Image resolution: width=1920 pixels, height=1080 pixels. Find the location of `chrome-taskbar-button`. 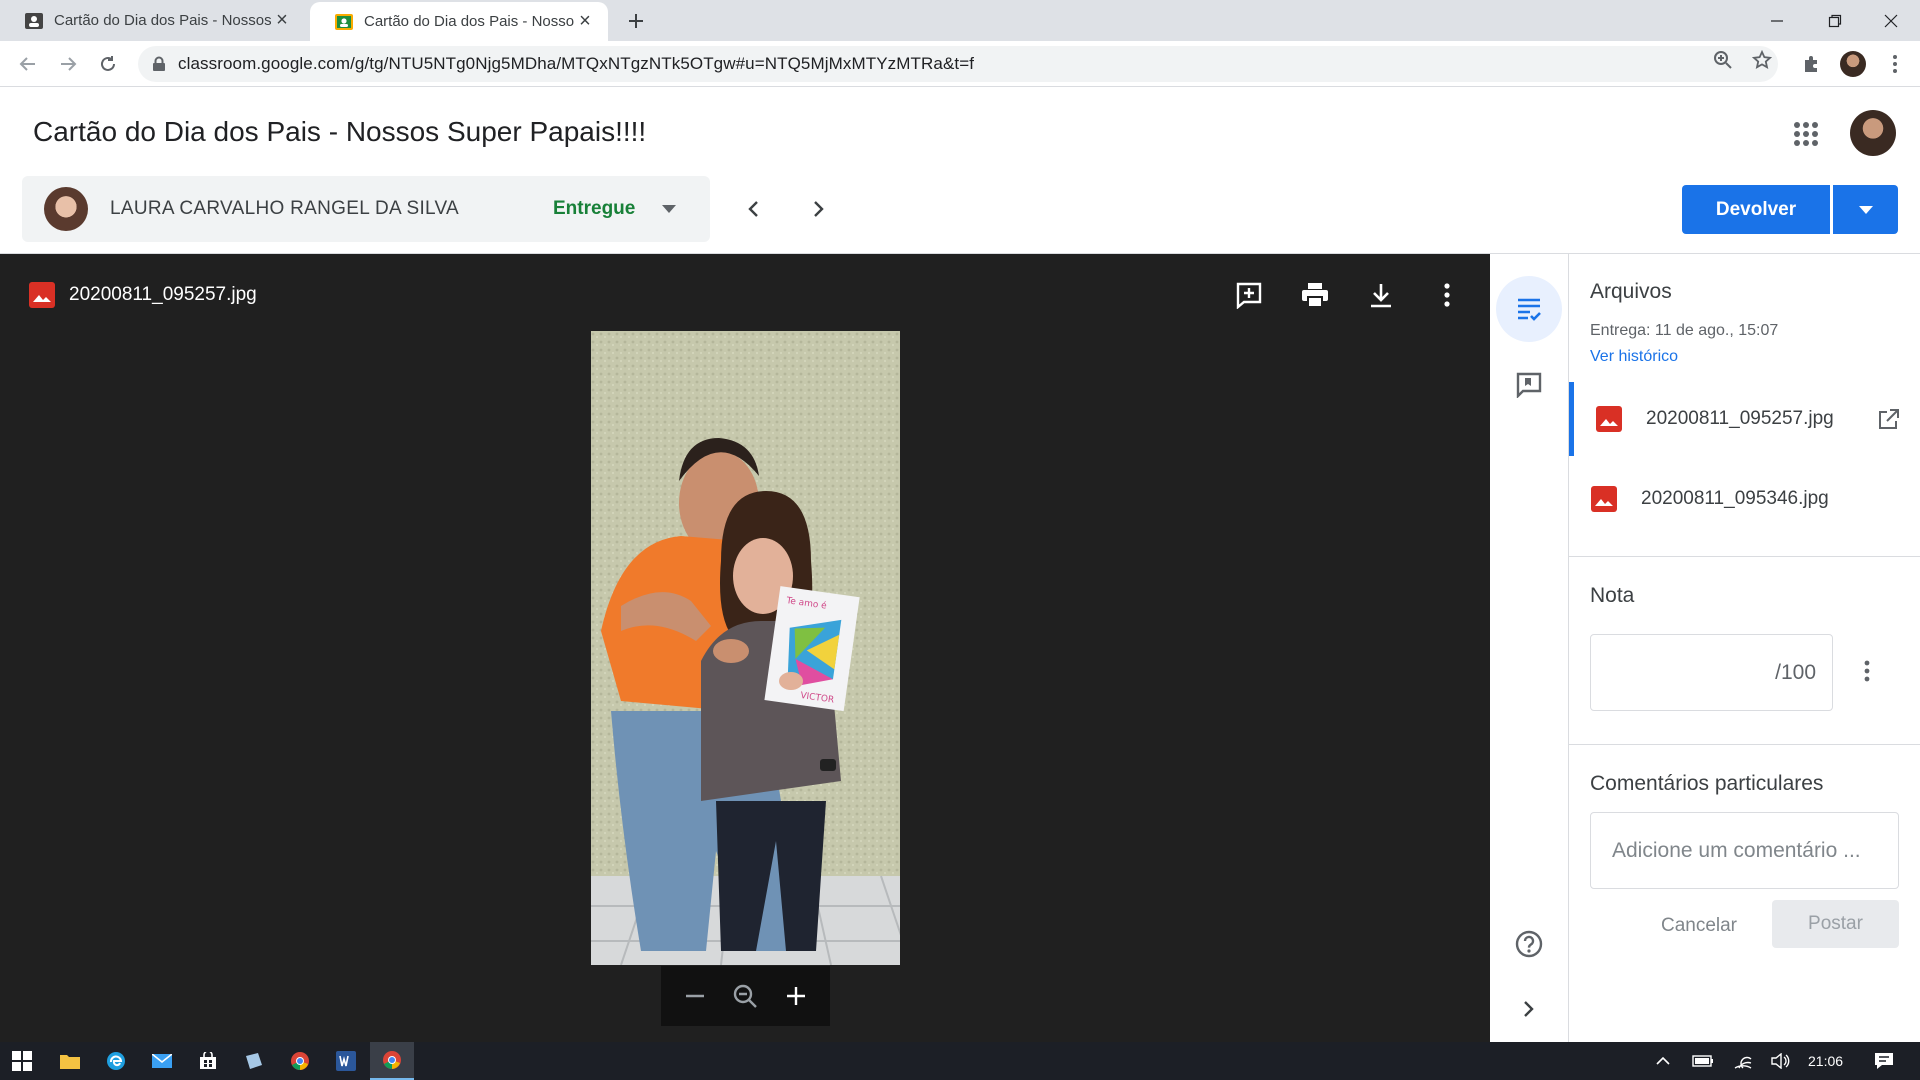

chrome-taskbar-button is located at coordinates (300, 1061).